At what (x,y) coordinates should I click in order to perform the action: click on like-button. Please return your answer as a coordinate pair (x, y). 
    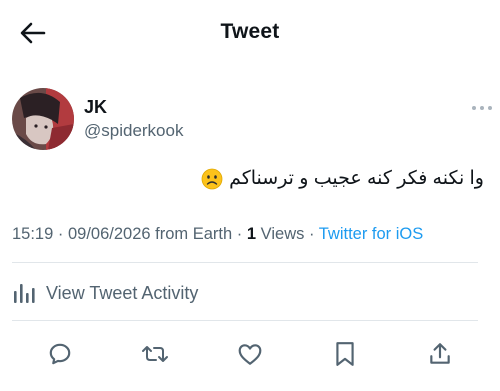
    Looking at the image, I should click on (250, 354).